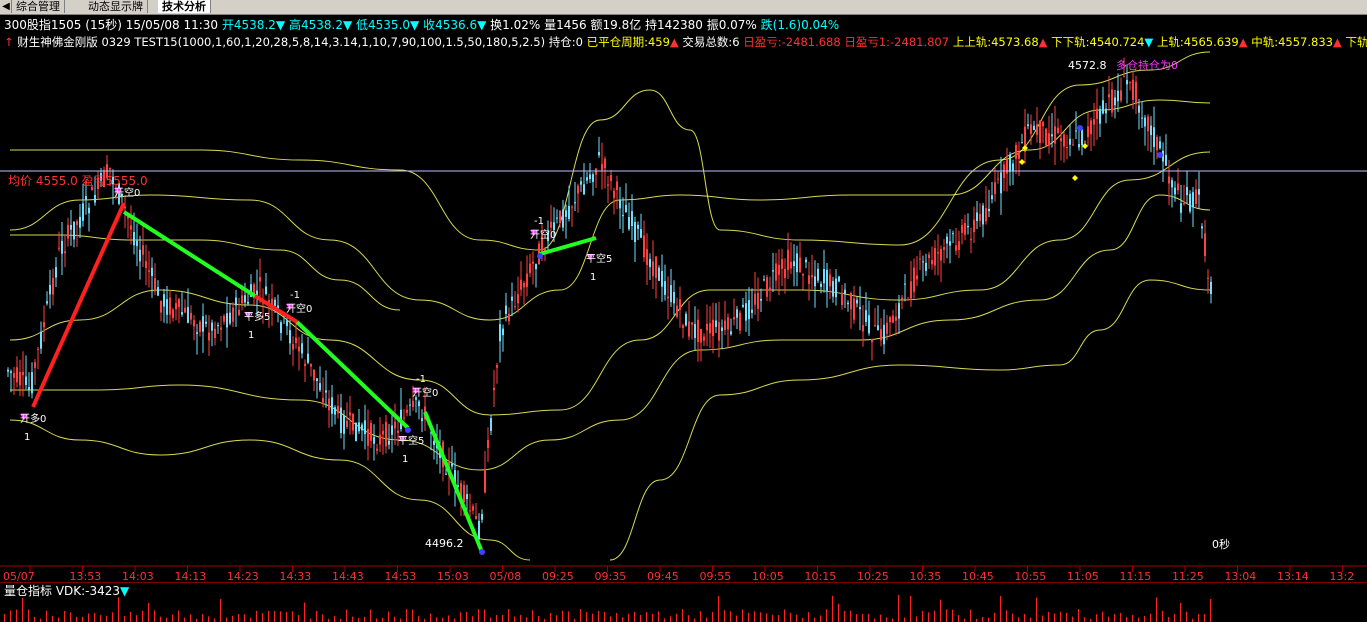 The width and height of the screenshot is (1367, 622). I want to click on up-arrow-icon: ▲, so click(1337, 42).